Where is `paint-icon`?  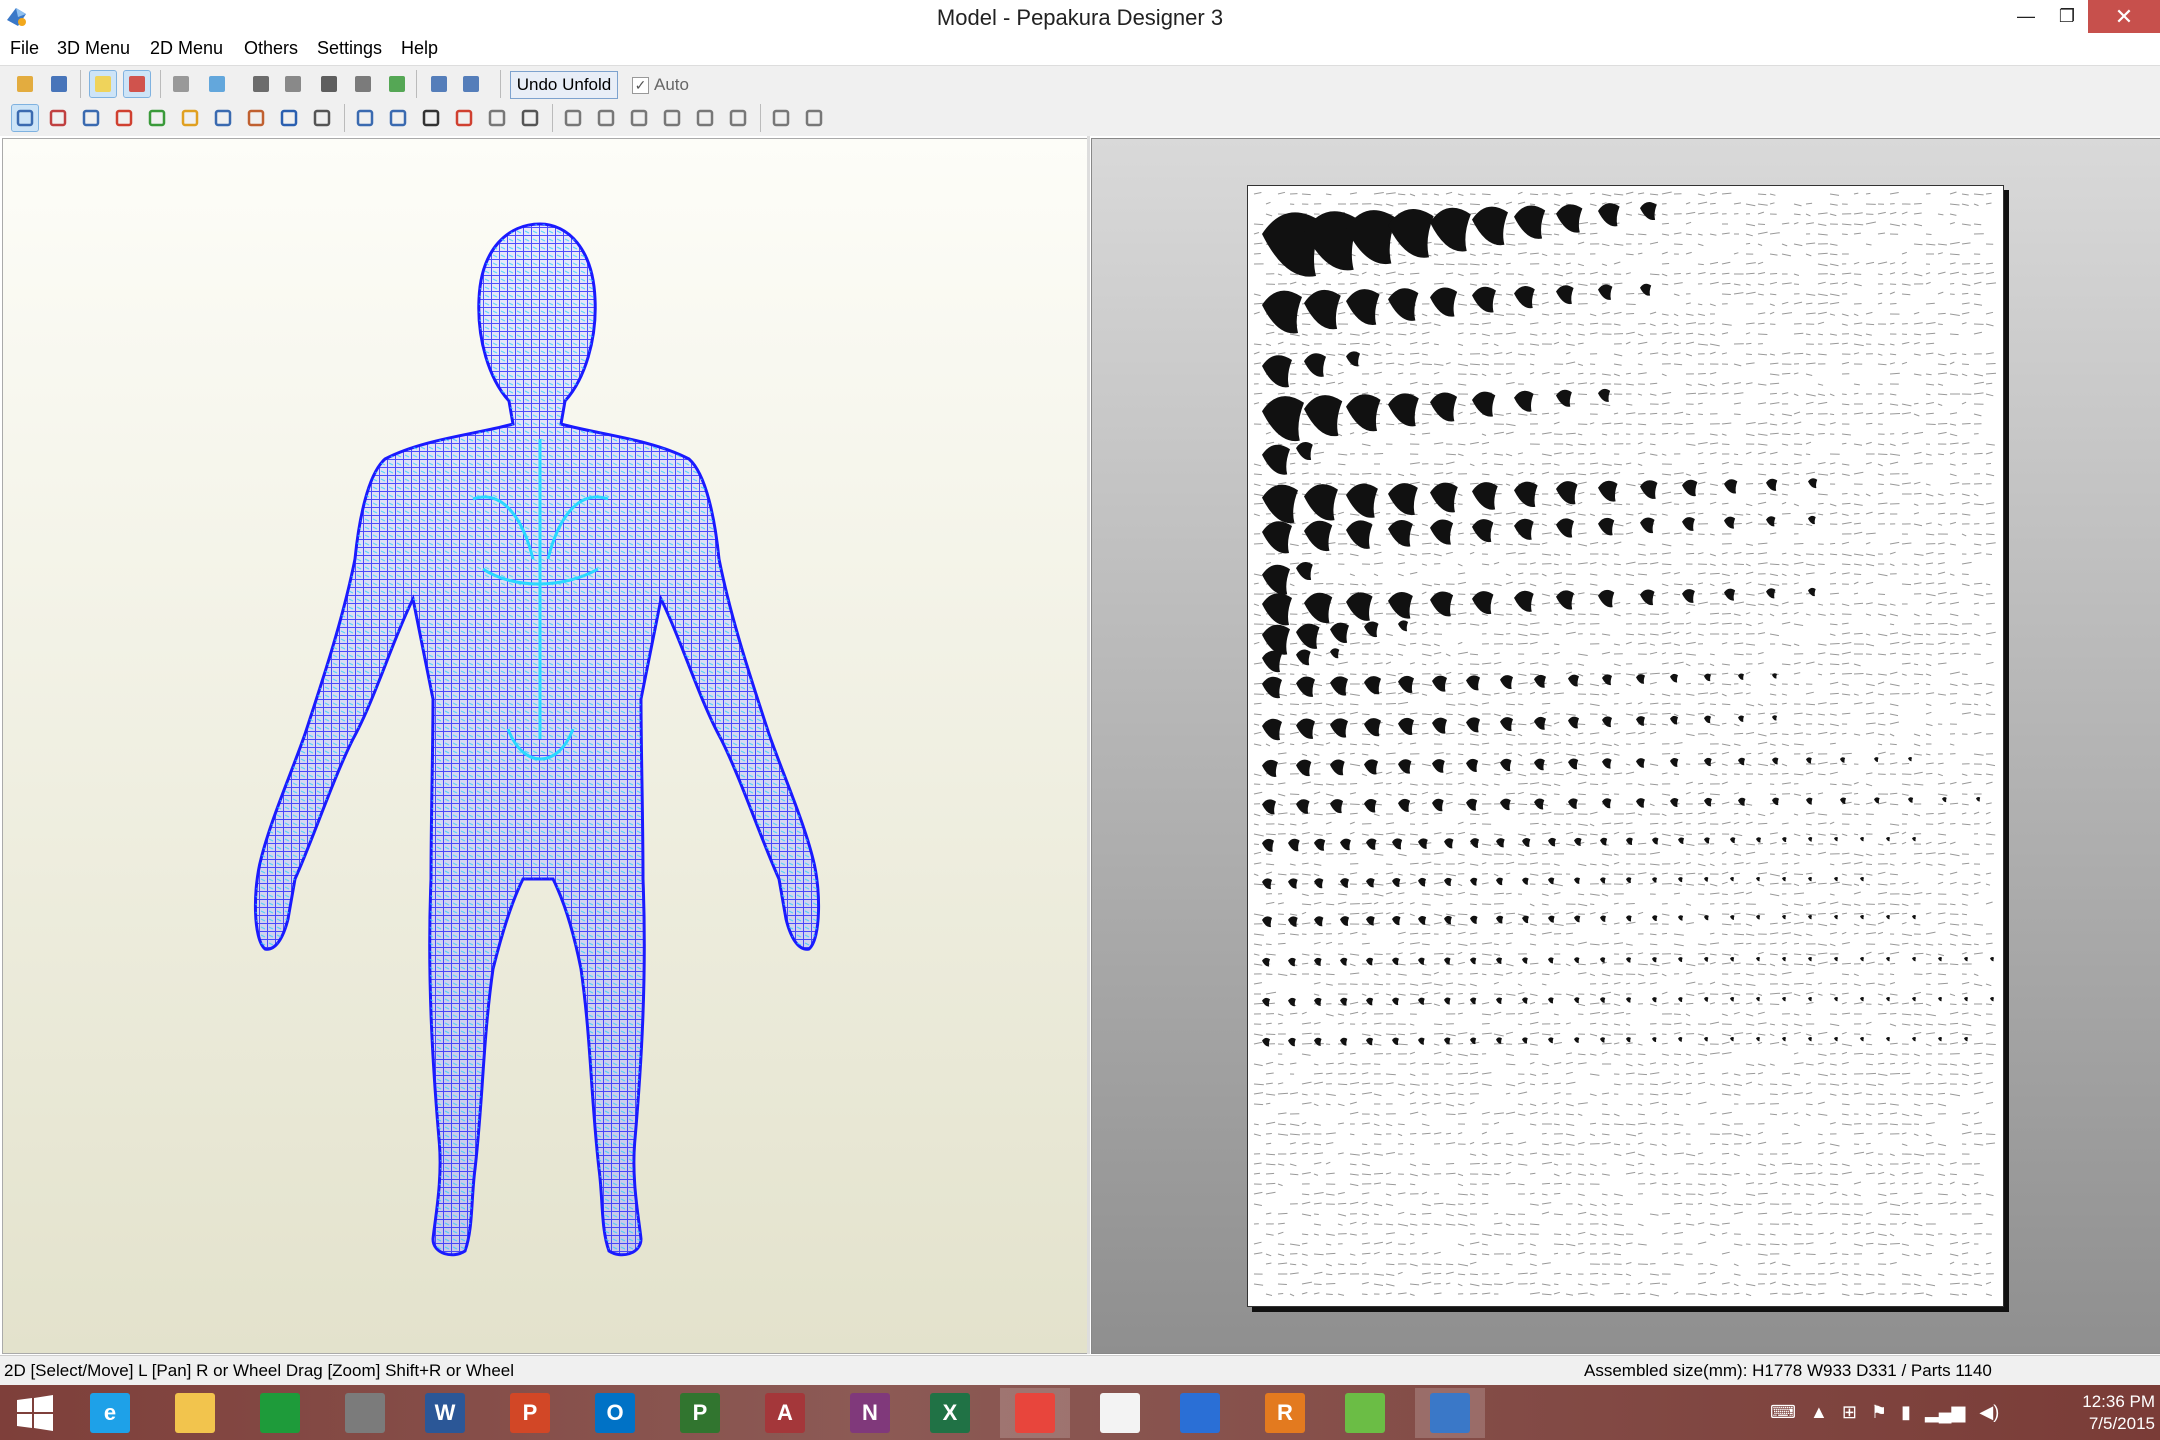
paint-icon is located at coordinates (124, 118).